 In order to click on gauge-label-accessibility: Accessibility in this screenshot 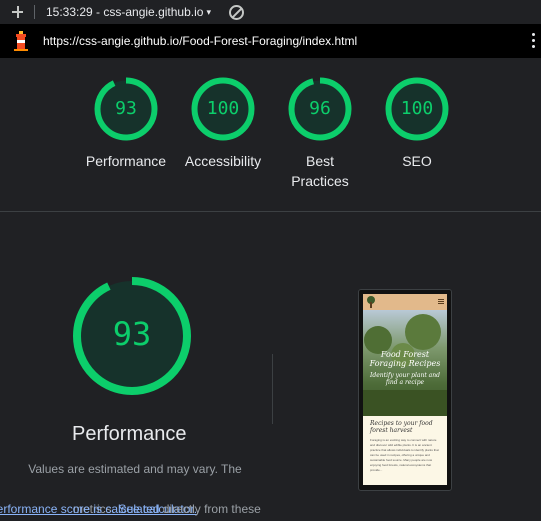, I will do `click(223, 161)`.